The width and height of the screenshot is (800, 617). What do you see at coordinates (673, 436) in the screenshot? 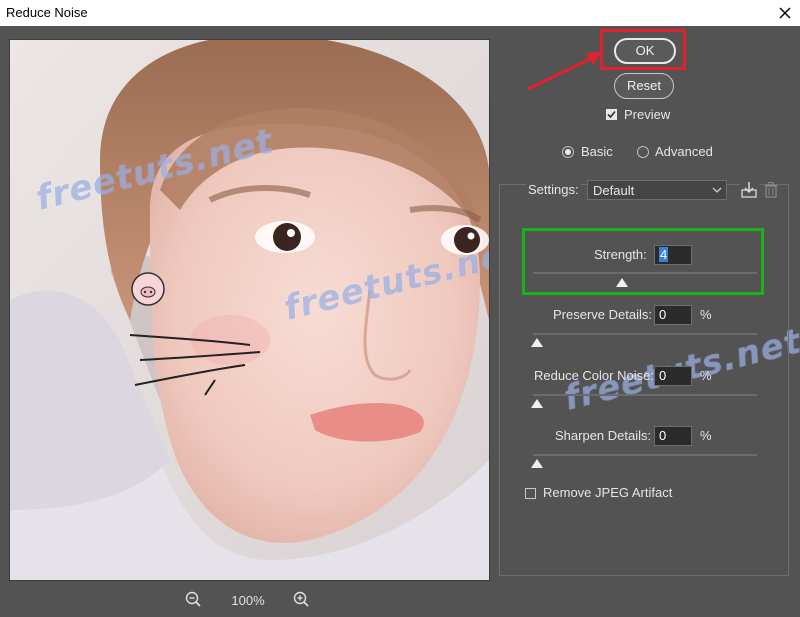
I see `sharpen-details-input: 0` at bounding box center [673, 436].